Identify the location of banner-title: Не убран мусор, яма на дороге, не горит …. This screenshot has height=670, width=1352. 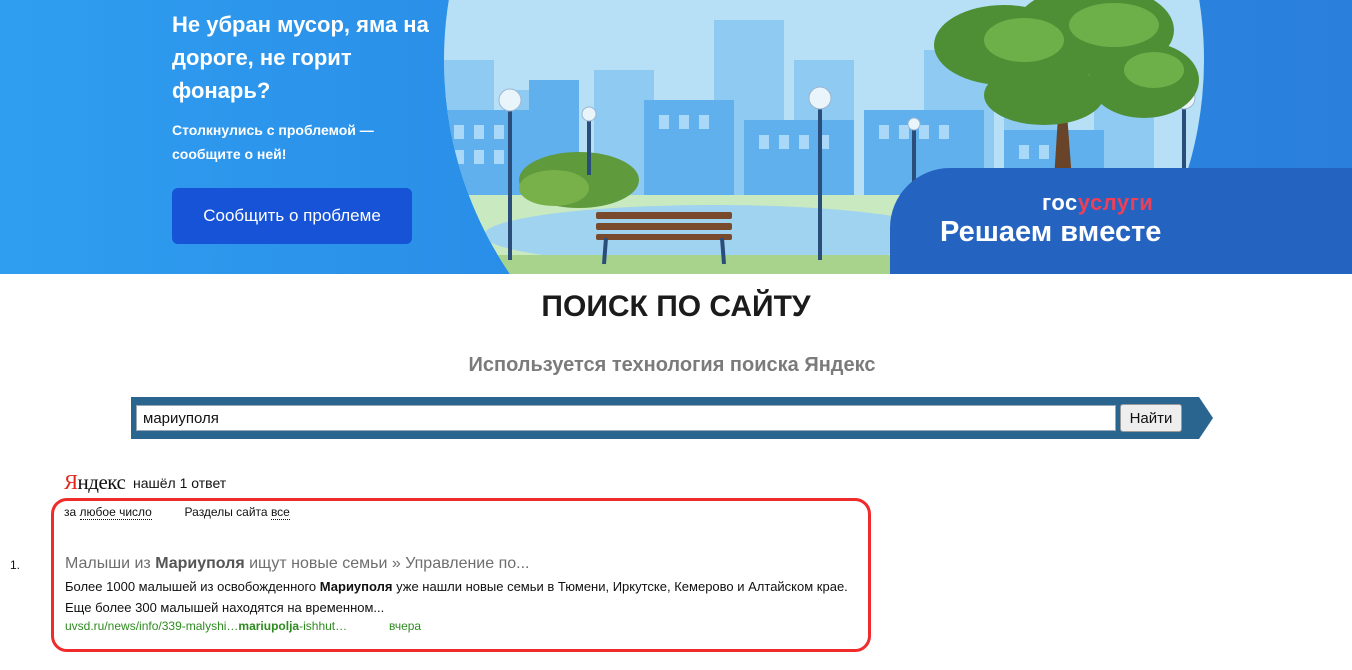
(300, 57).